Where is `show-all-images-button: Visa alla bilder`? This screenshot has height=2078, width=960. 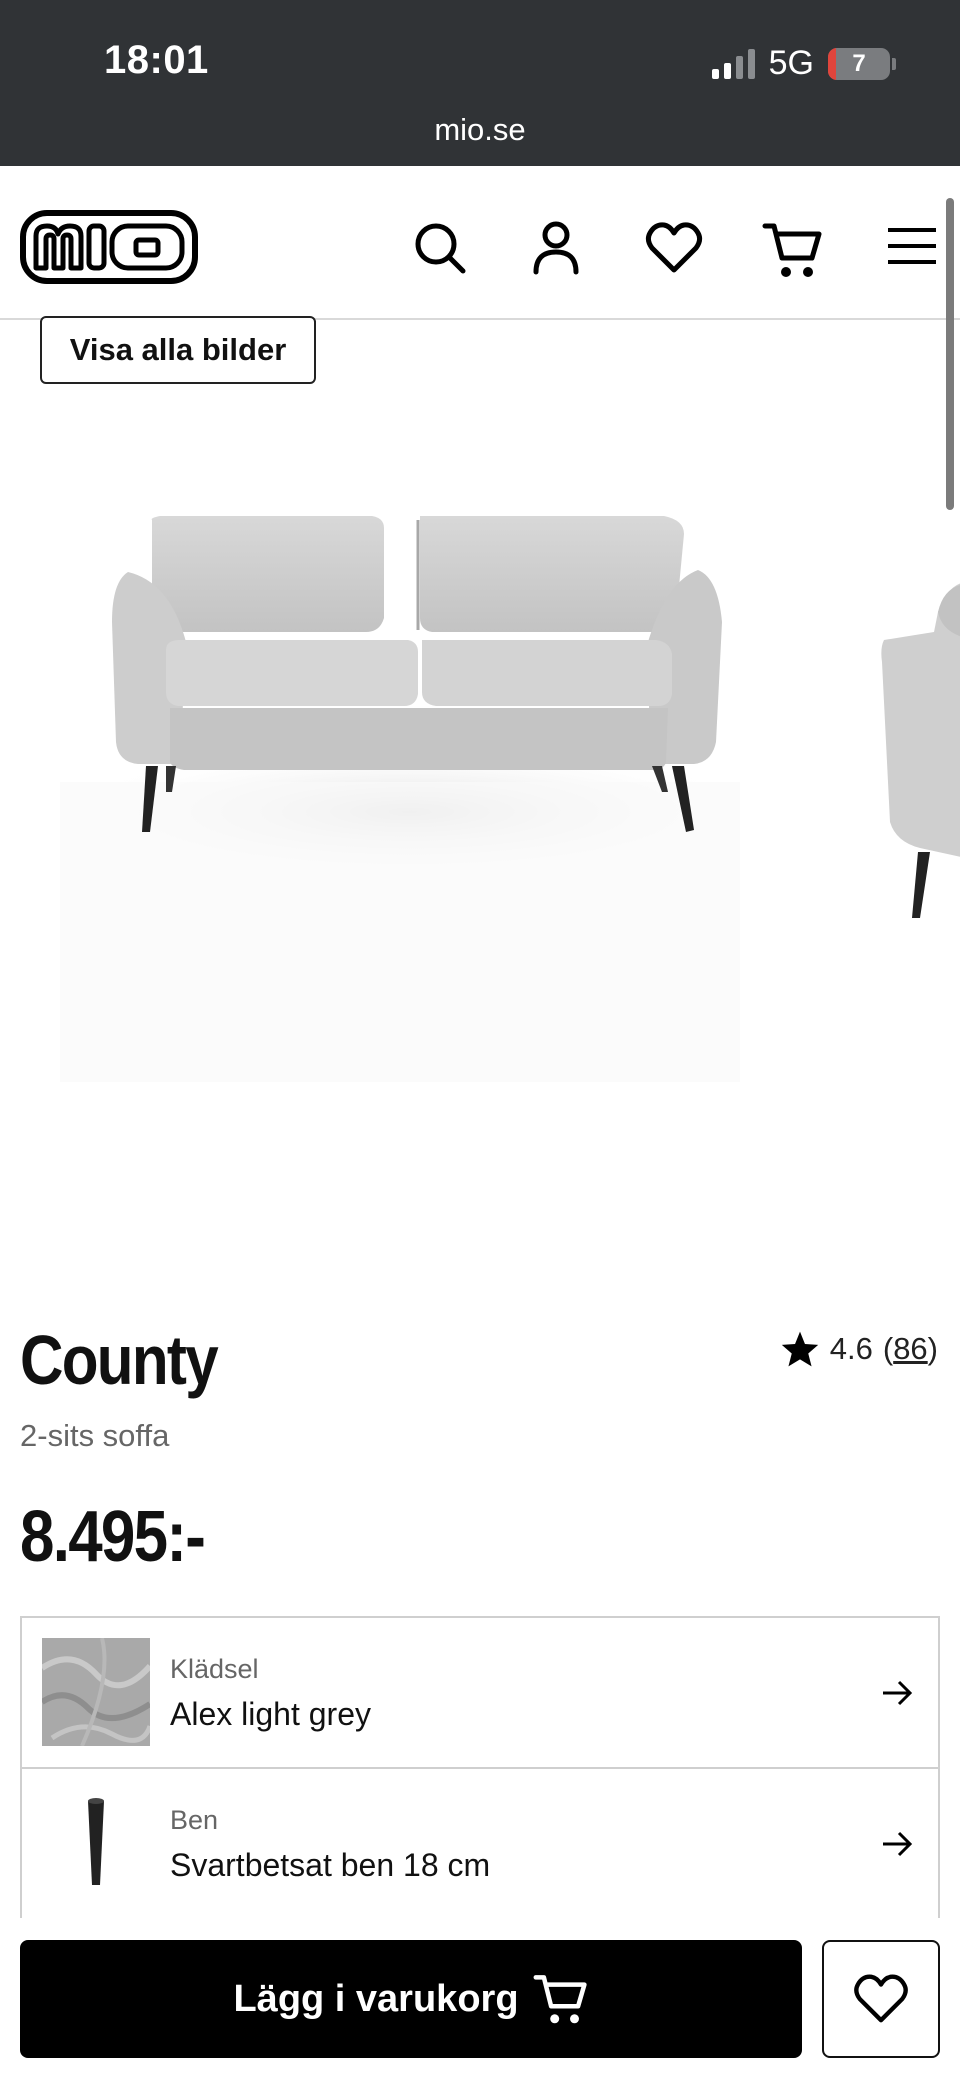 show-all-images-button: Visa alla bilder is located at coordinates (178, 350).